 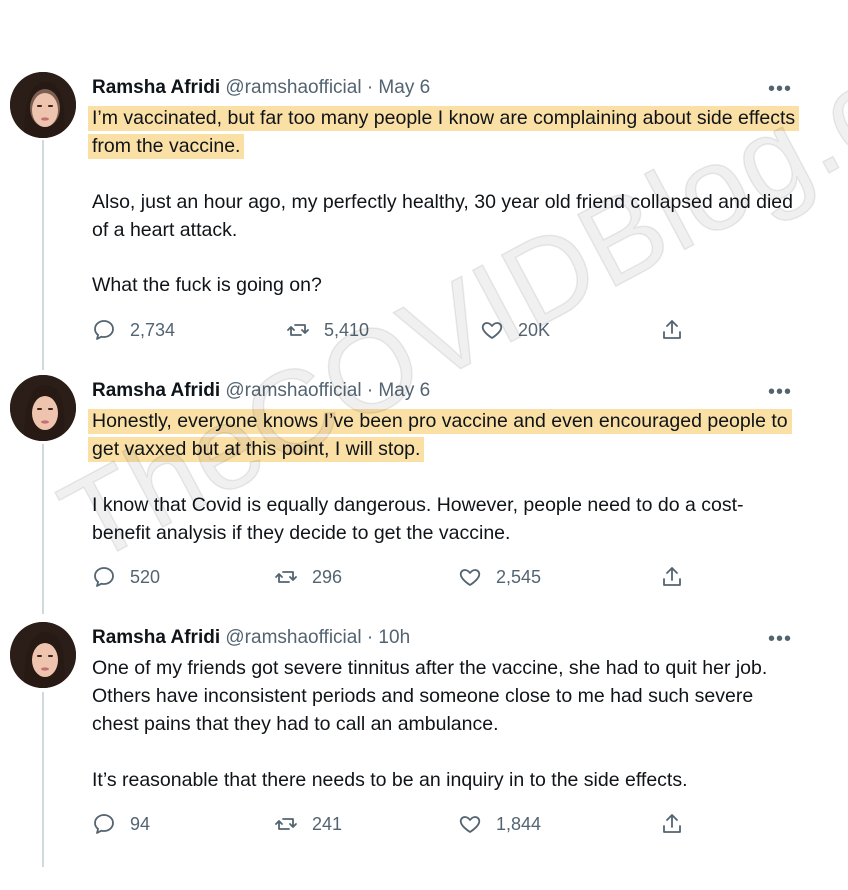 I want to click on retweet-button: 296, so click(x=308, y=577).